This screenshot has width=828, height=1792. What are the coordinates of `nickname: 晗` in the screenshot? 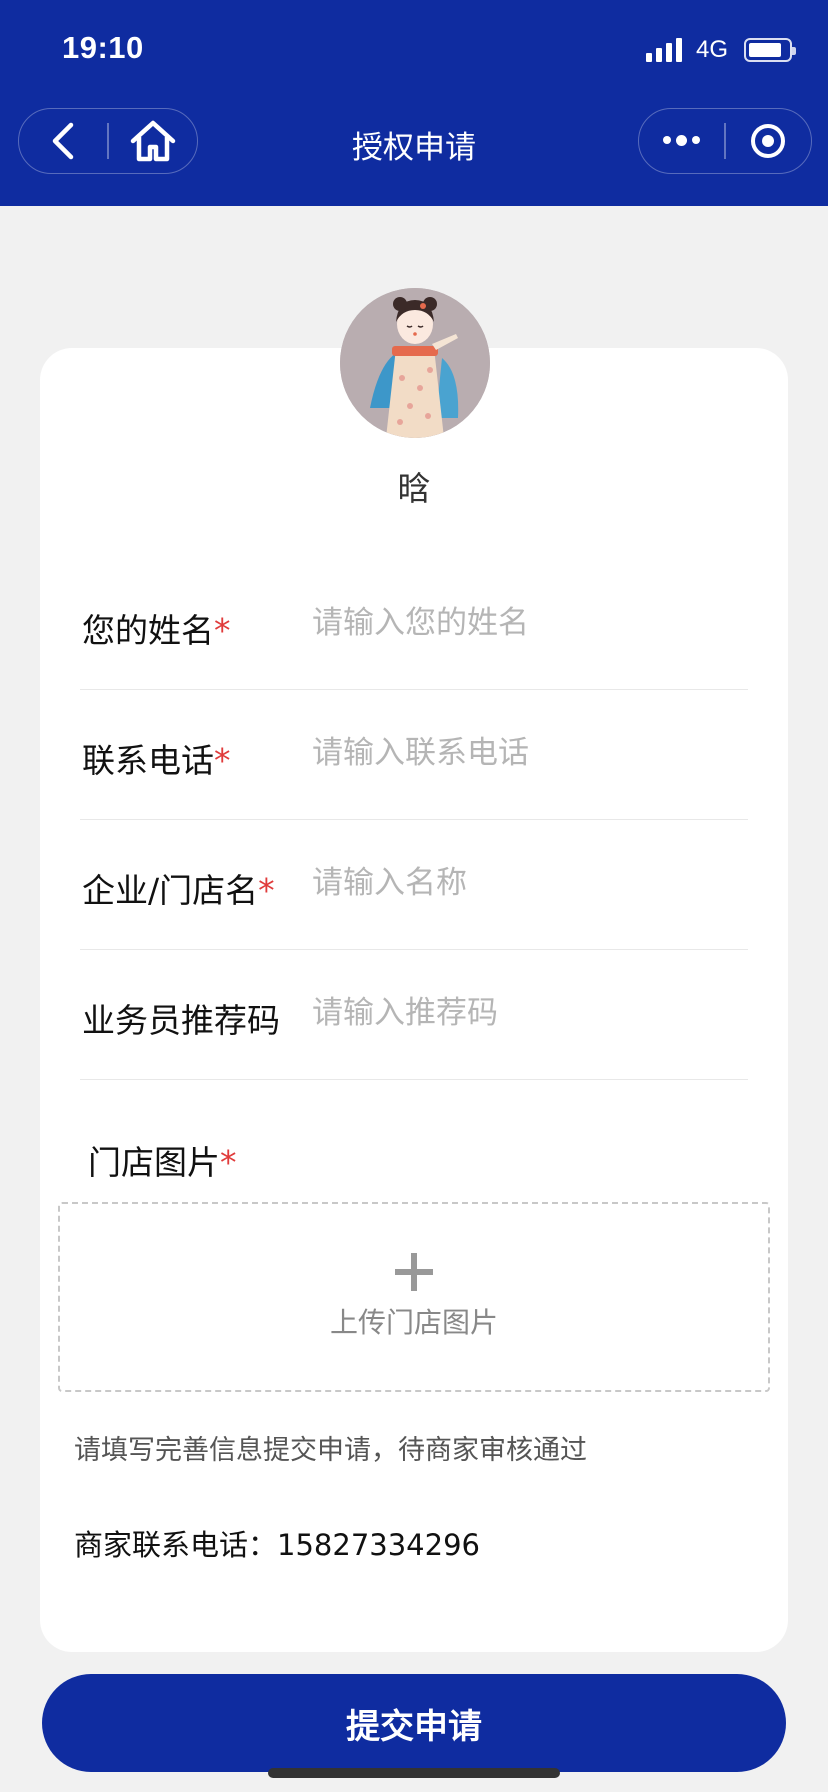 It's located at (414, 488).